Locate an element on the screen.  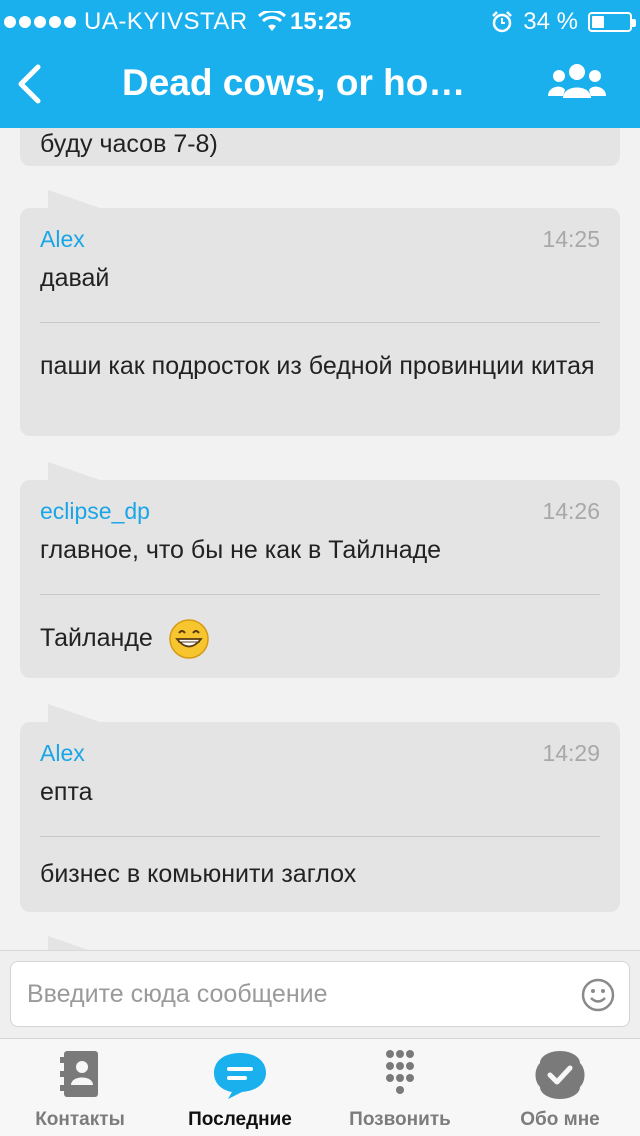
grinning-emoji-icon is located at coordinates (189, 639).